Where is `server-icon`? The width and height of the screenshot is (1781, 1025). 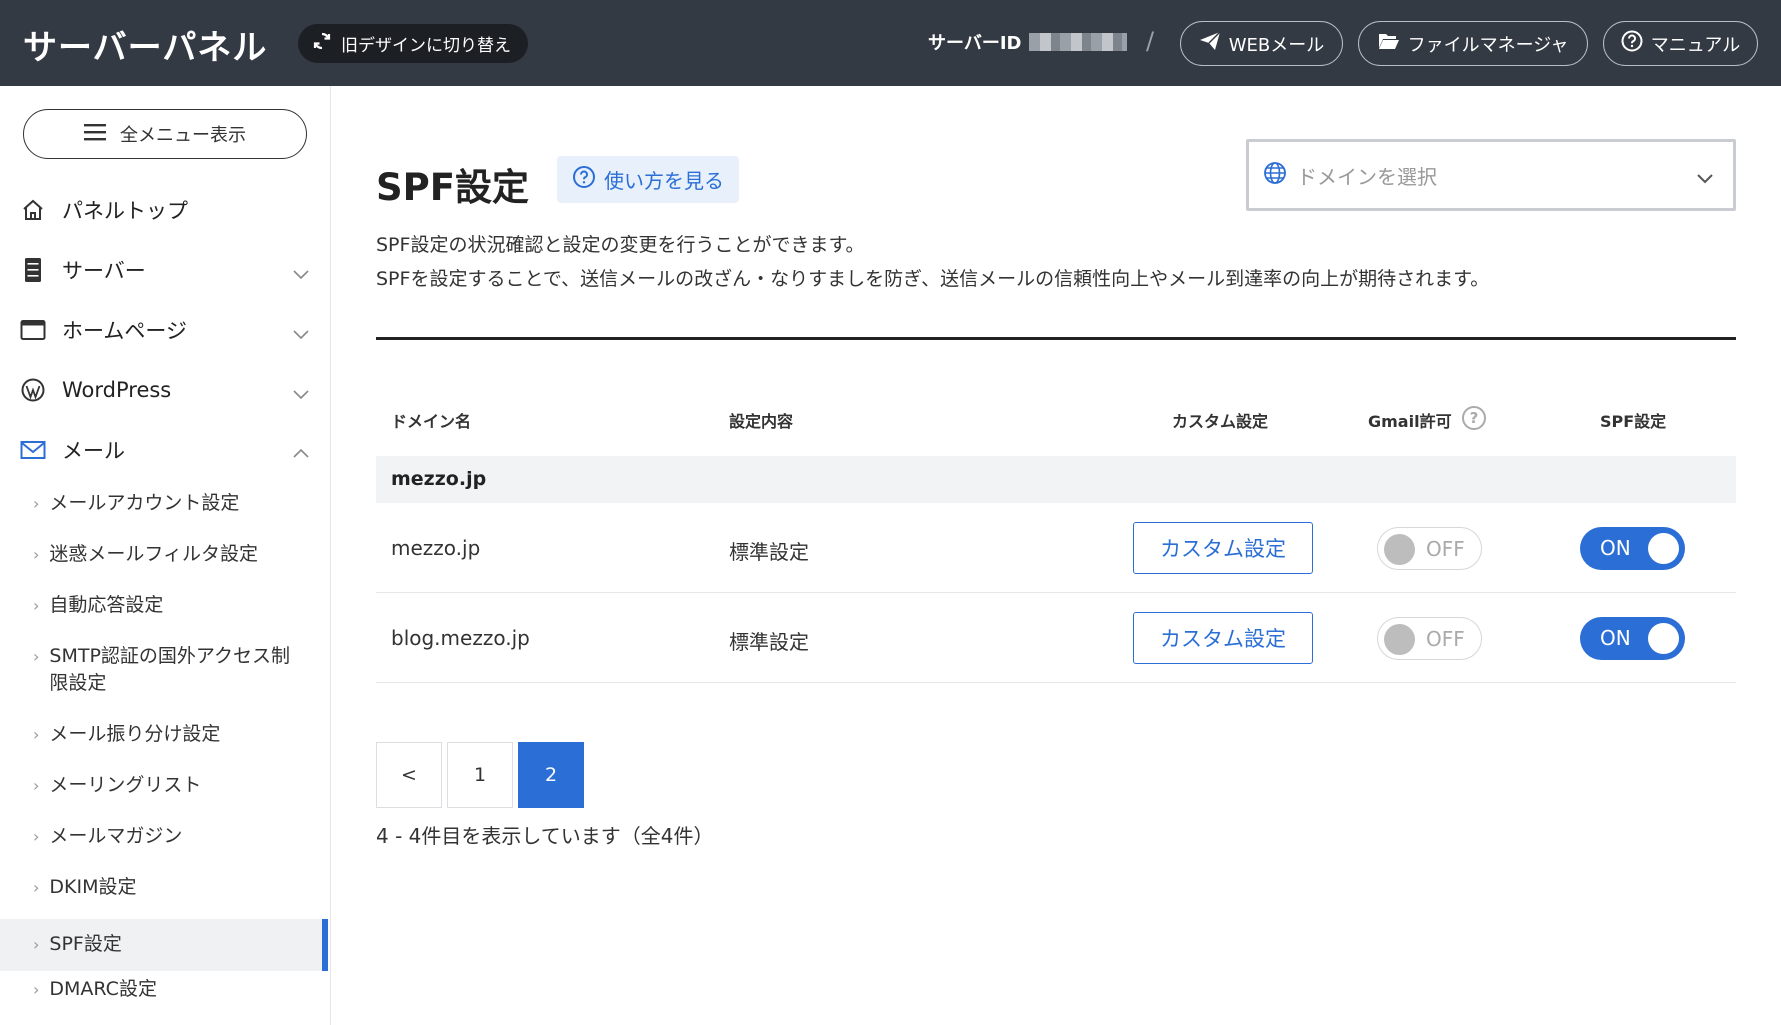 server-icon is located at coordinates (33, 270).